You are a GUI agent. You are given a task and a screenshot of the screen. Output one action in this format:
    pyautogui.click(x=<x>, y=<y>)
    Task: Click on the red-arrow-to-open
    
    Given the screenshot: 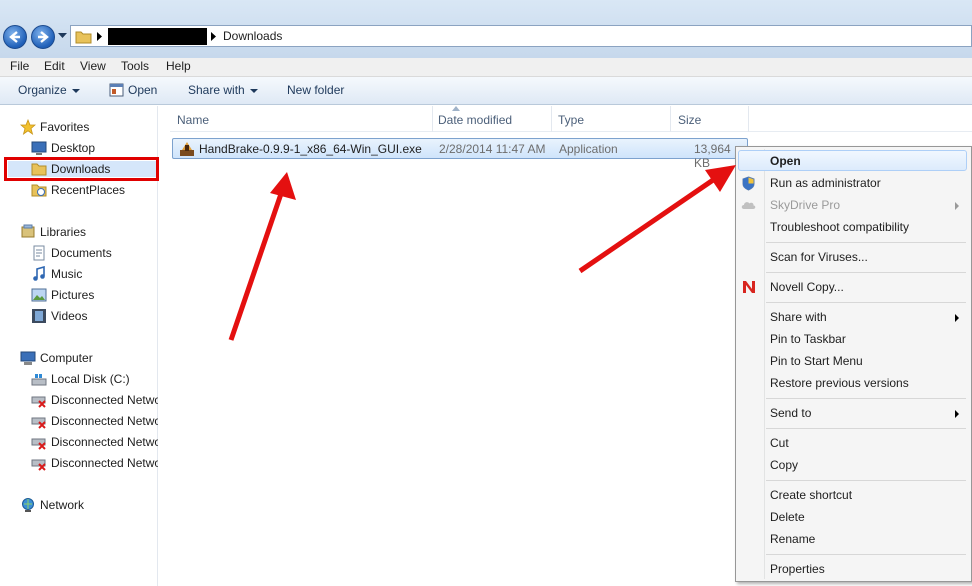 What is the action you would take?
    pyautogui.click(x=657, y=219)
    